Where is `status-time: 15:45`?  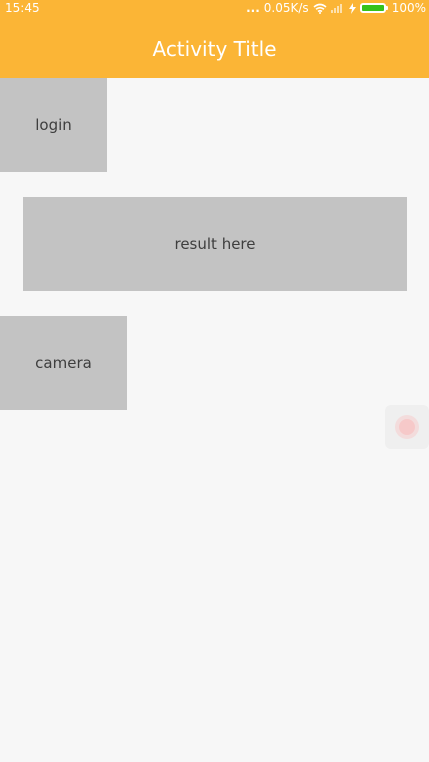
status-time: 15:45 is located at coordinates (22, 8).